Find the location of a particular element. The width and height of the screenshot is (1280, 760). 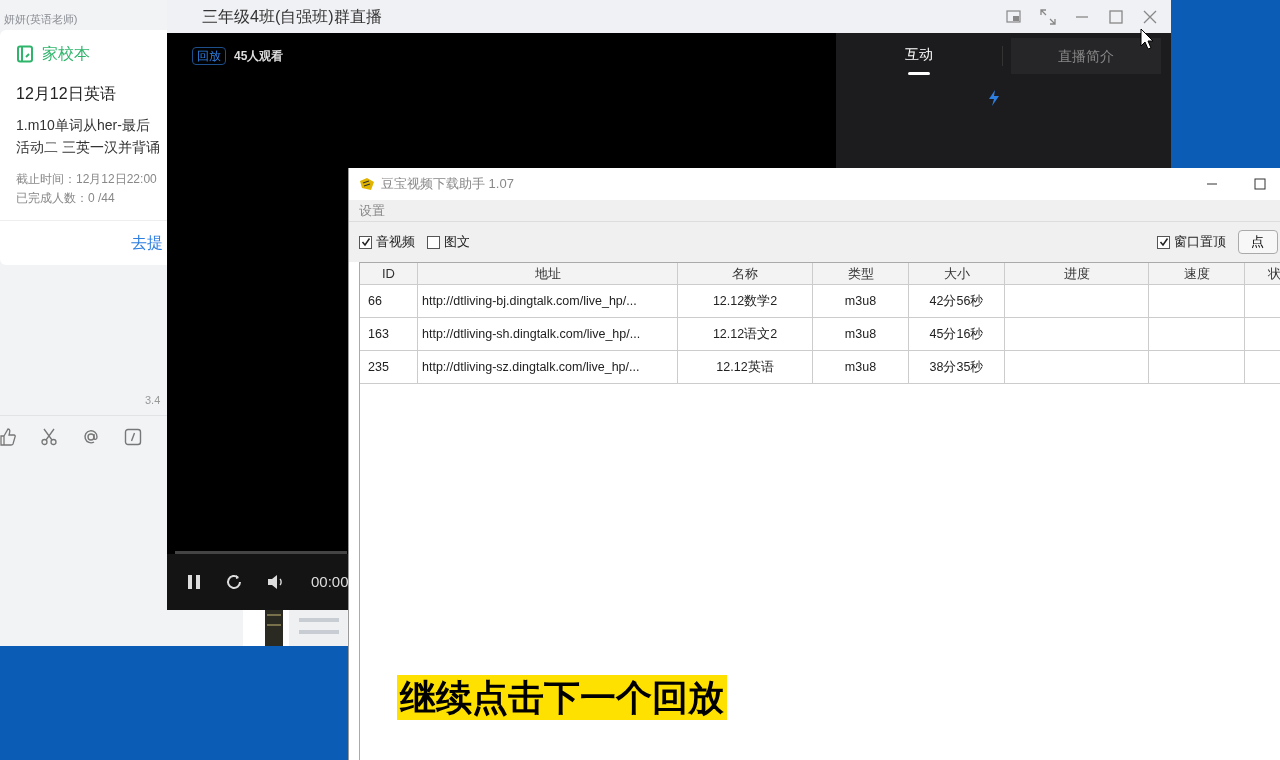

progress-track is located at coordinates (261, 552).